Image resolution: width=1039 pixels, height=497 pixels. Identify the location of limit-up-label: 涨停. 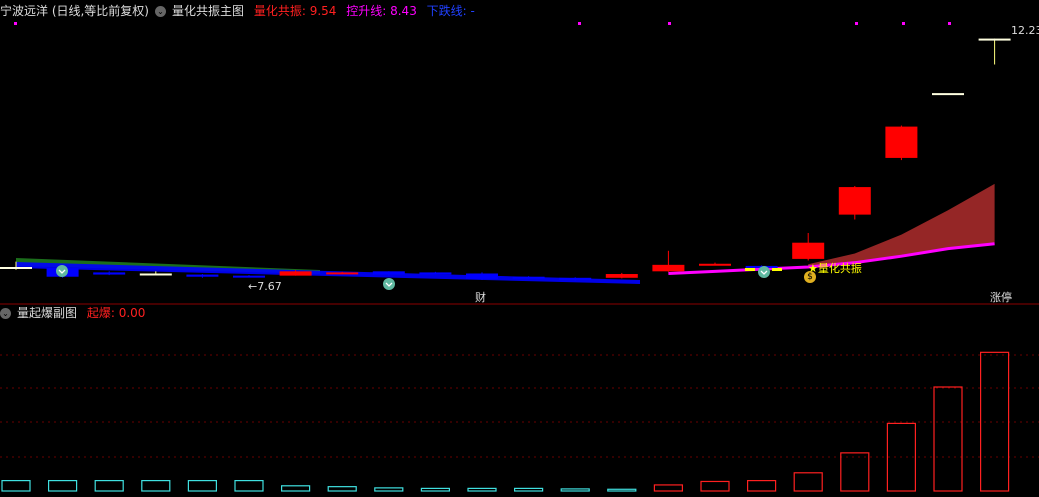
(1001, 297).